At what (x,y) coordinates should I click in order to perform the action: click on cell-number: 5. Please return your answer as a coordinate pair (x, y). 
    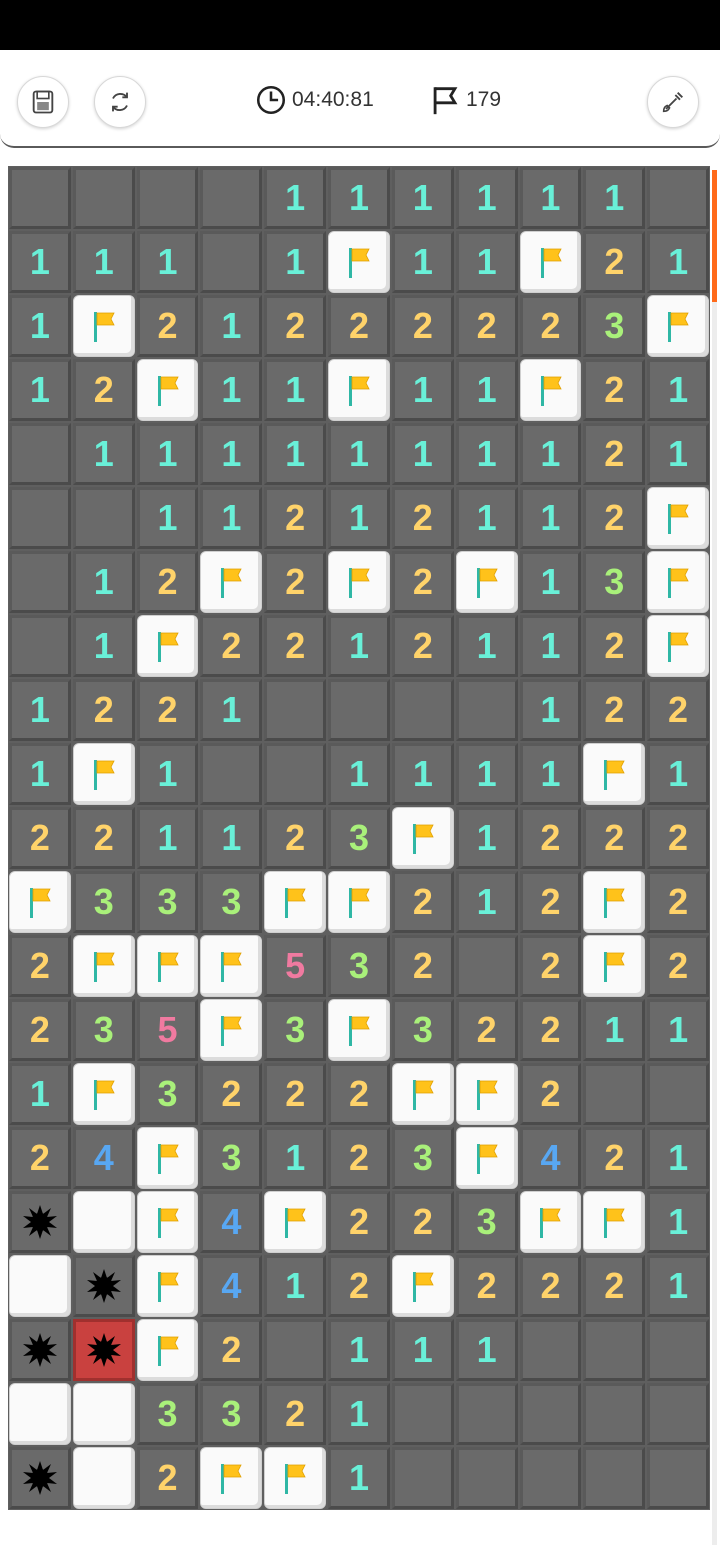
    Looking at the image, I should click on (167, 1030).